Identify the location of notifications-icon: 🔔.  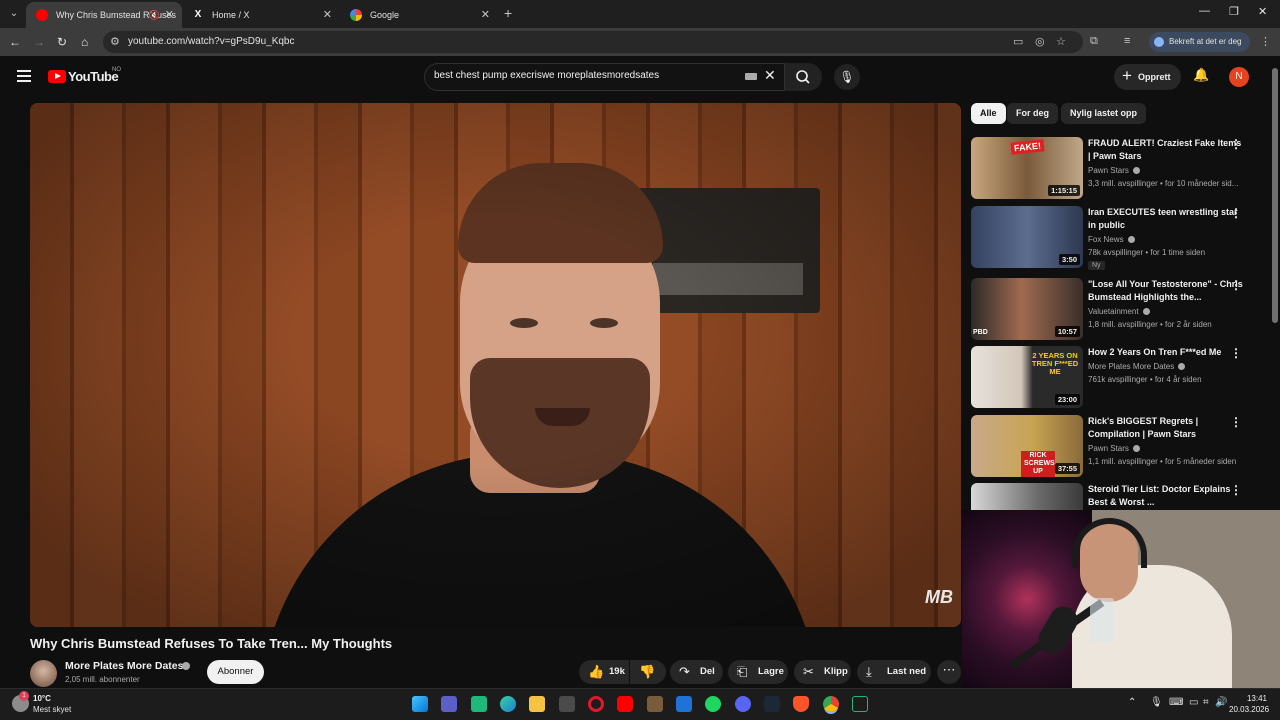
(1201, 75).